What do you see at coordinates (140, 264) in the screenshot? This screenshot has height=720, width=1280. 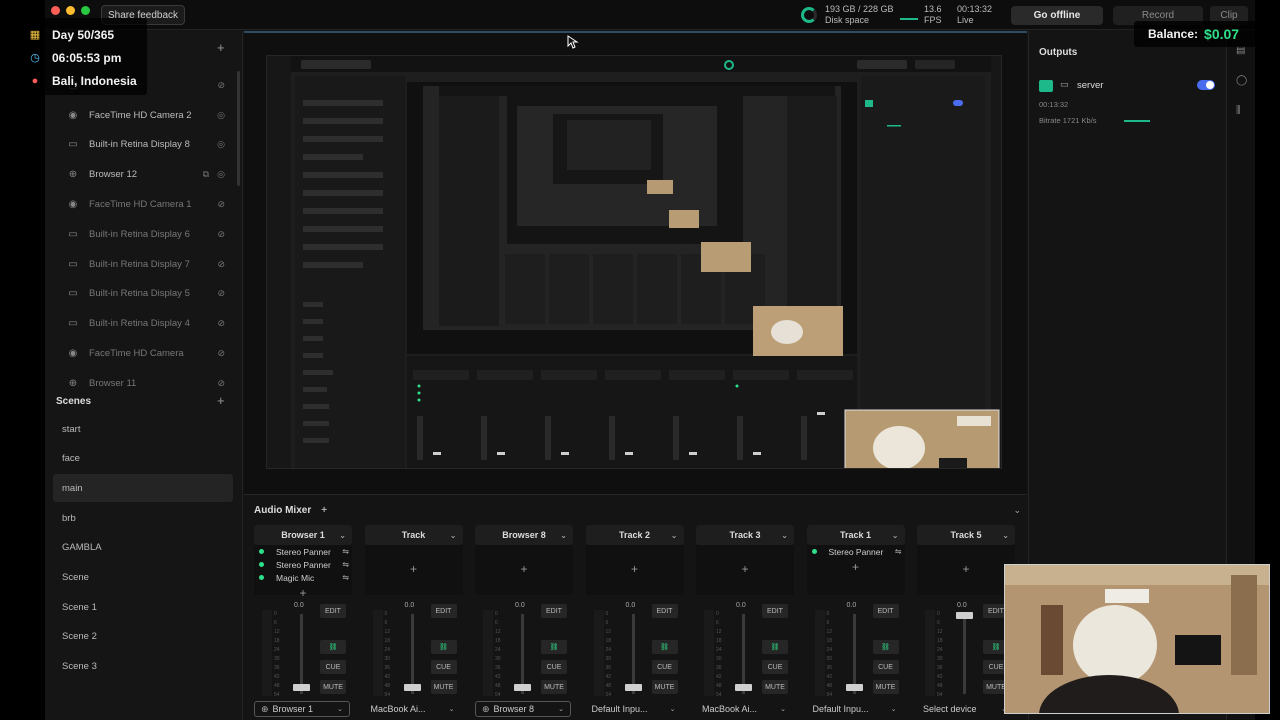 I see `layer-item: ▭ Built-in Retina Display 7 ⊘` at bounding box center [140, 264].